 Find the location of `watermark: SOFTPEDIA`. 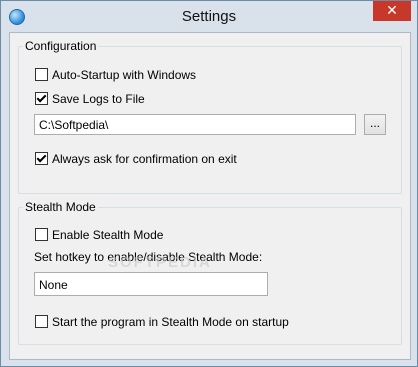

watermark: SOFTPEDIA is located at coordinates (160, 262).